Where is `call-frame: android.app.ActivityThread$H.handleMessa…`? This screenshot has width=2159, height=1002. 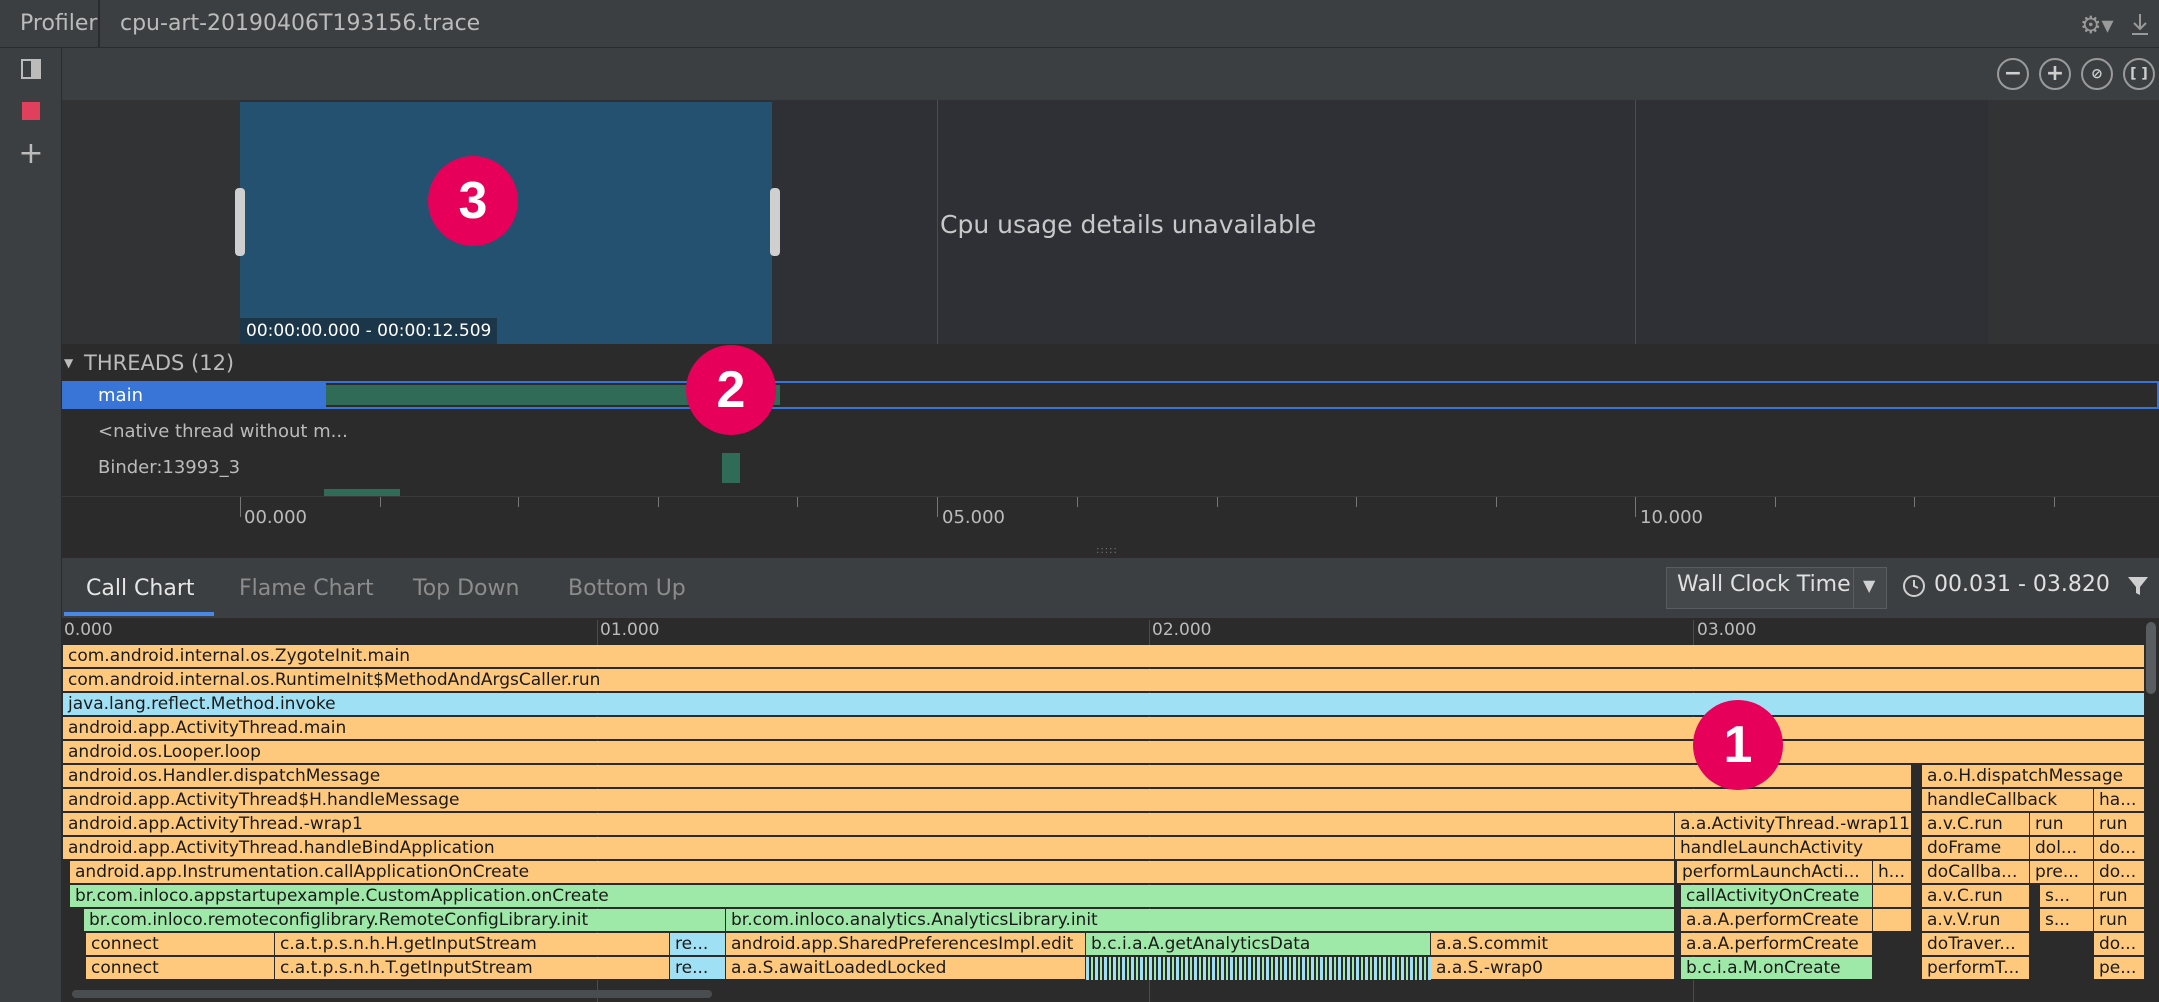
call-frame: android.app.ActivityThread$H.handleMessa… is located at coordinates (987, 800).